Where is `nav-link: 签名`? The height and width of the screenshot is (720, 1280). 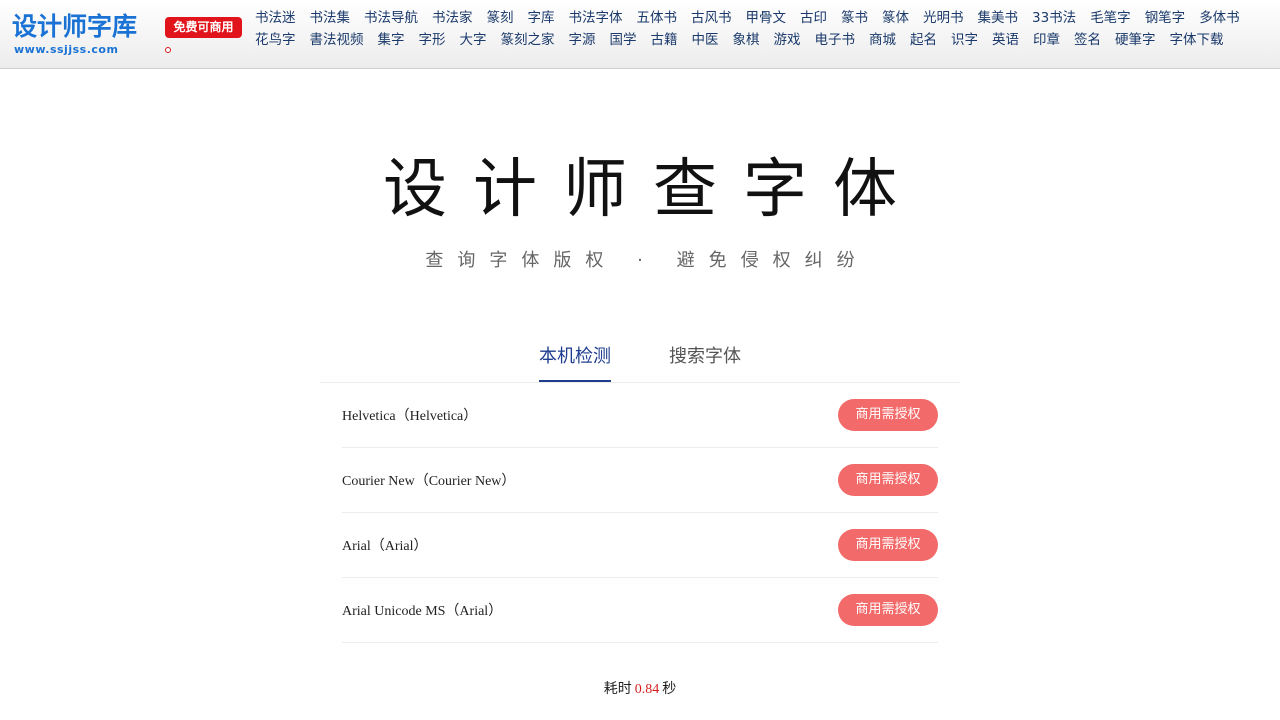 nav-link: 签名 is located at coordinates (1087, 38).